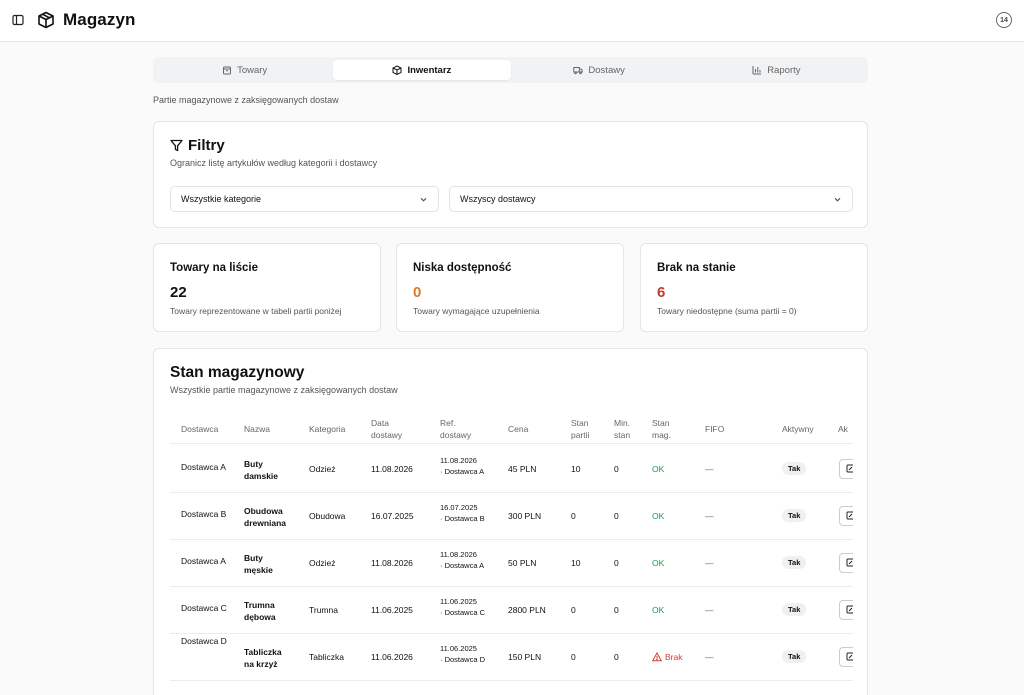  I want to click on batch-stock-cell: 10, so click(576, 562).